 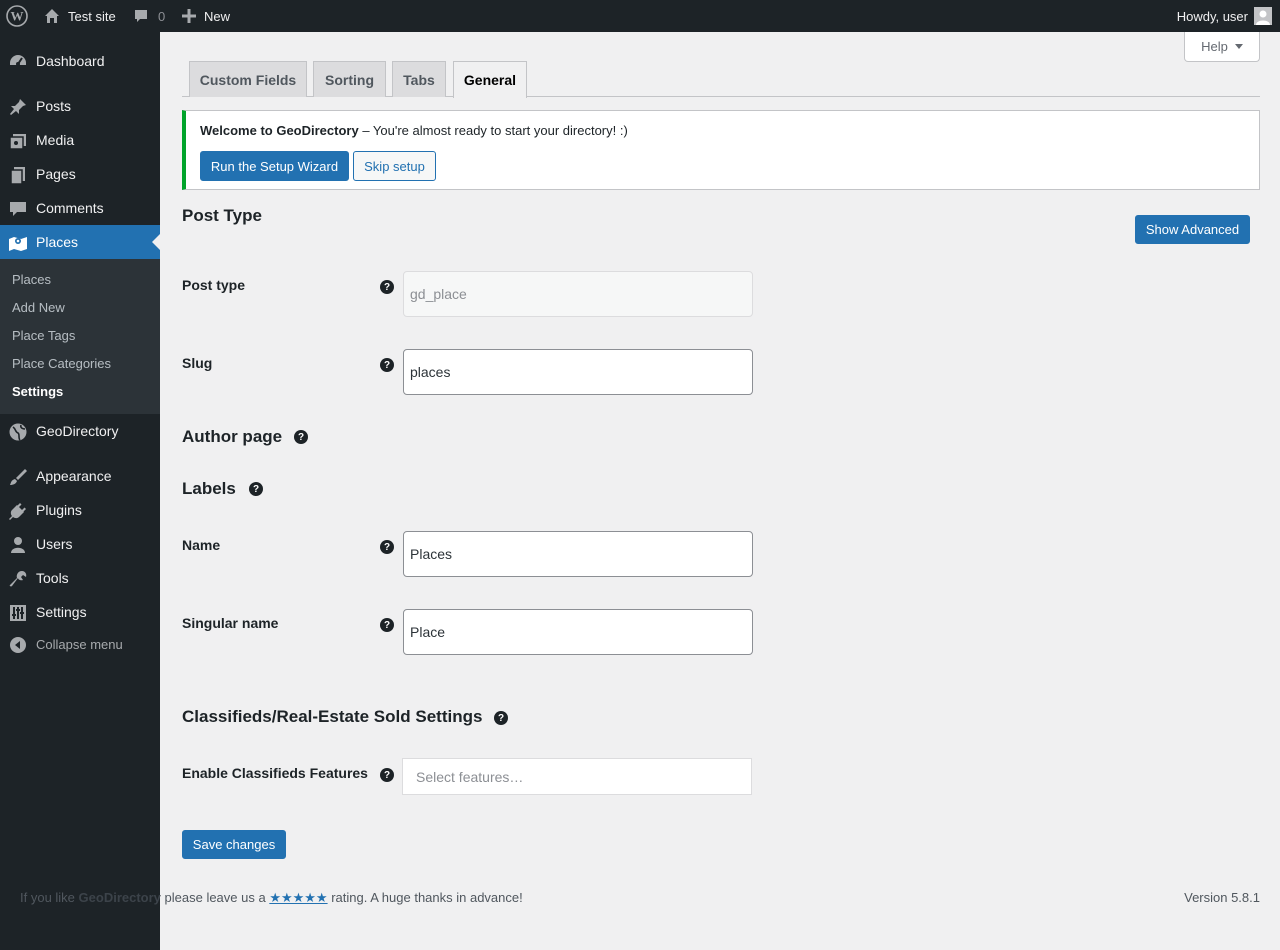 What do you see at coordinates (70, 61) in the screenshot?
I see `sidebar-item-label: Dashboard` at bounding box center [70, 61].